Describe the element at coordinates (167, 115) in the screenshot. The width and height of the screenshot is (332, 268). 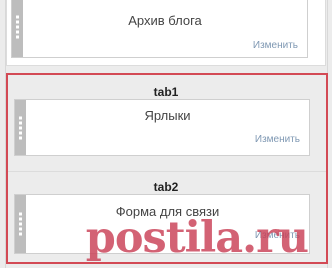
I see `gadget-title: Ярлыки` at that location.